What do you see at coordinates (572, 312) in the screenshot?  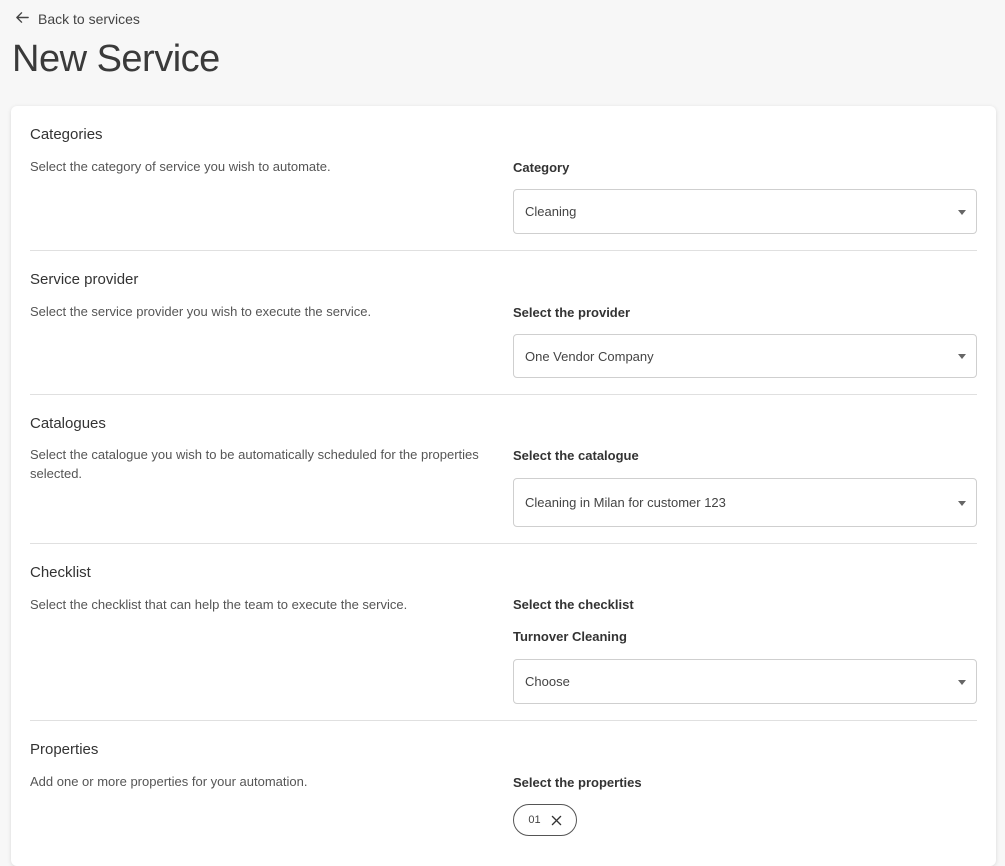 I see `provider-label: Select the provider` at bounding box center [572, 312].